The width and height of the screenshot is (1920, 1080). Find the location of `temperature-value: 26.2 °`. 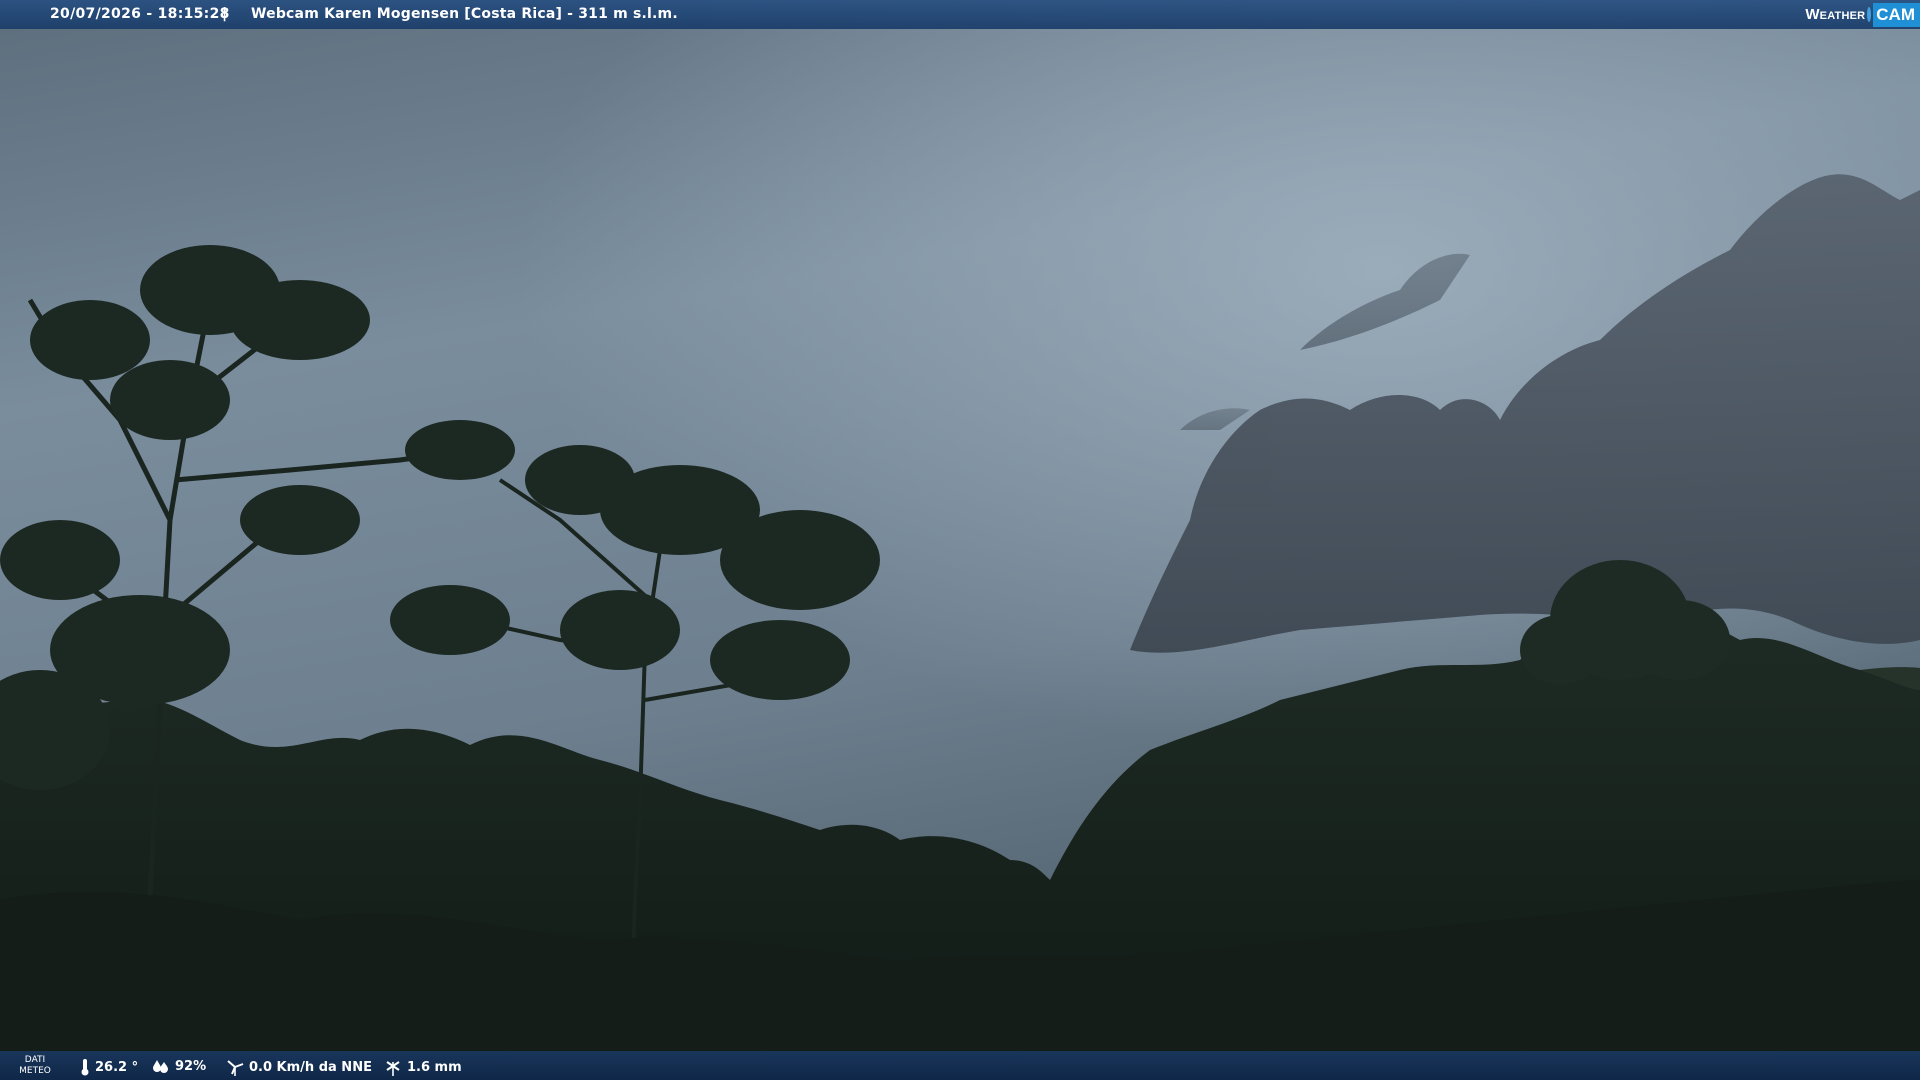

temperature-value: 26.2 ° is located at coordinates (117, 1067).